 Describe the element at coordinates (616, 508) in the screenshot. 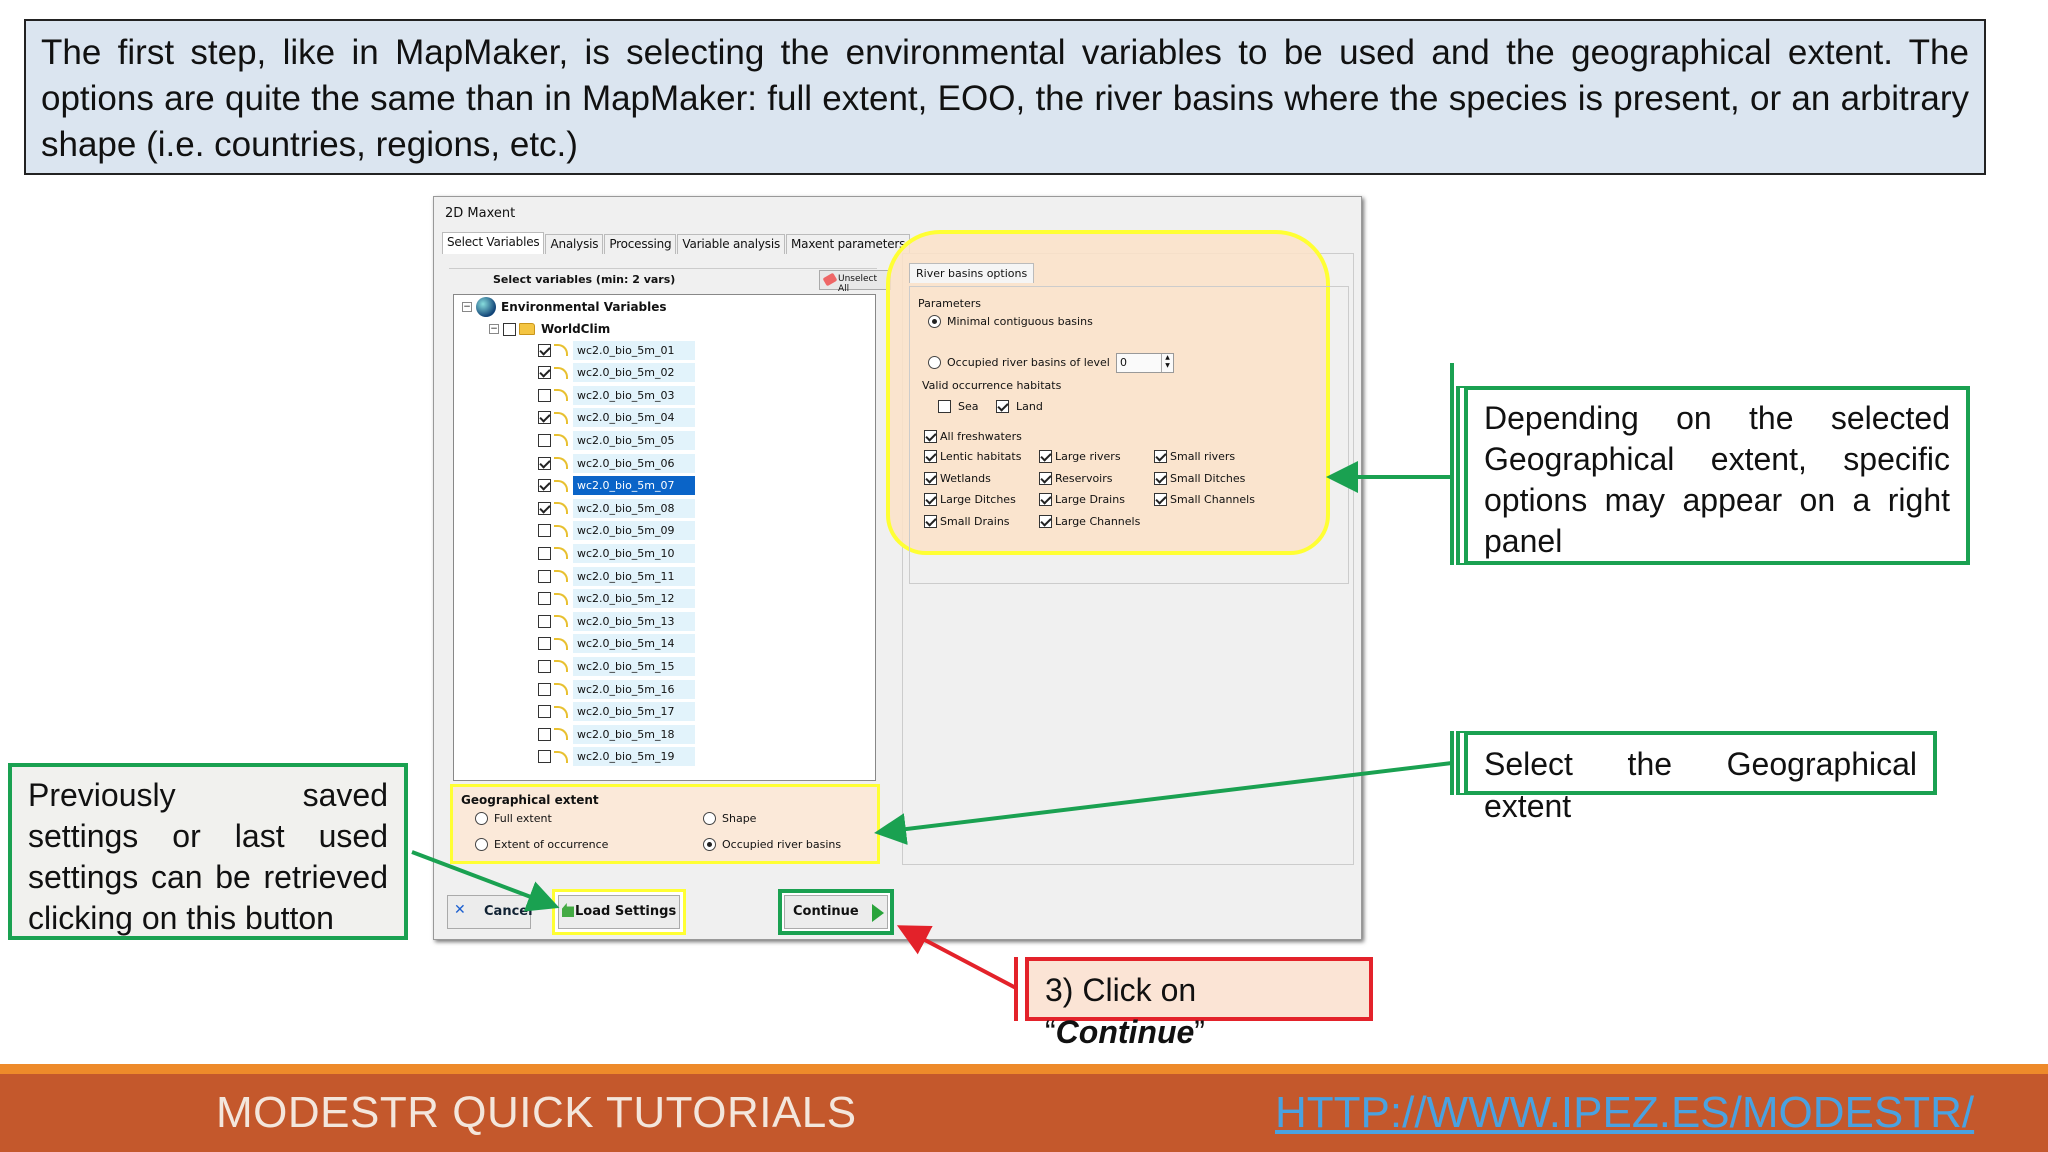

I see `variable-row: wc2.0_bio_5m_08` at that location.